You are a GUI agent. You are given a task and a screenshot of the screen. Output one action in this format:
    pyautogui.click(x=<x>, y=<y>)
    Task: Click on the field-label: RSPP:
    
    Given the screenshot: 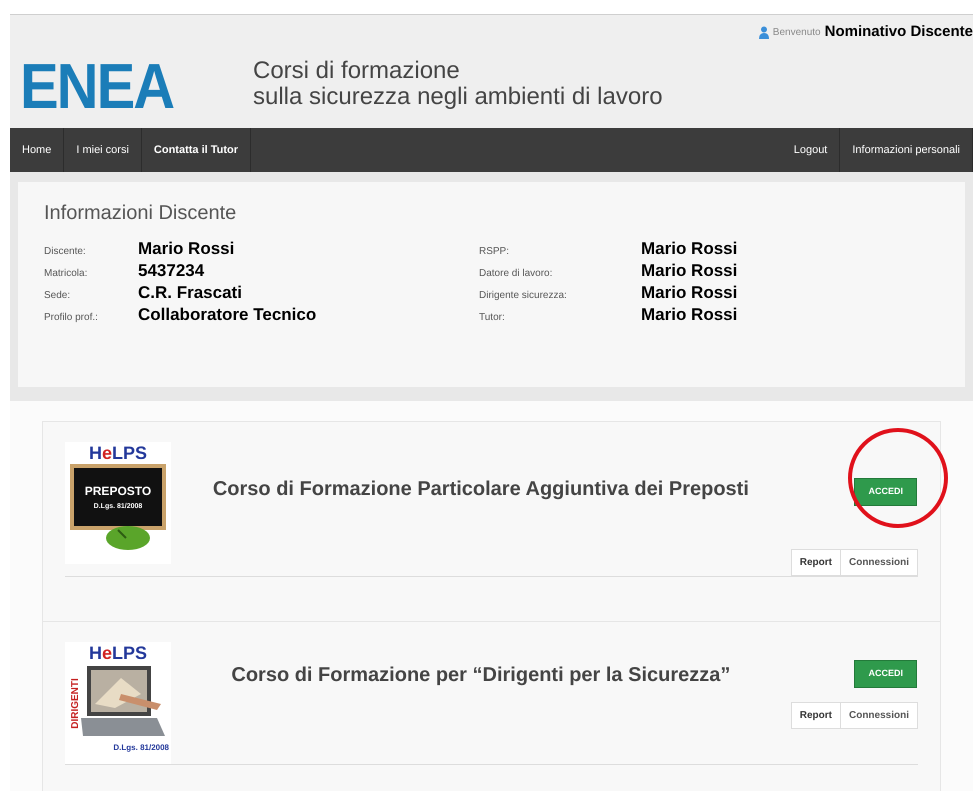 What is the action you would take?
    pyautogui.click(x=494, y=252)
    